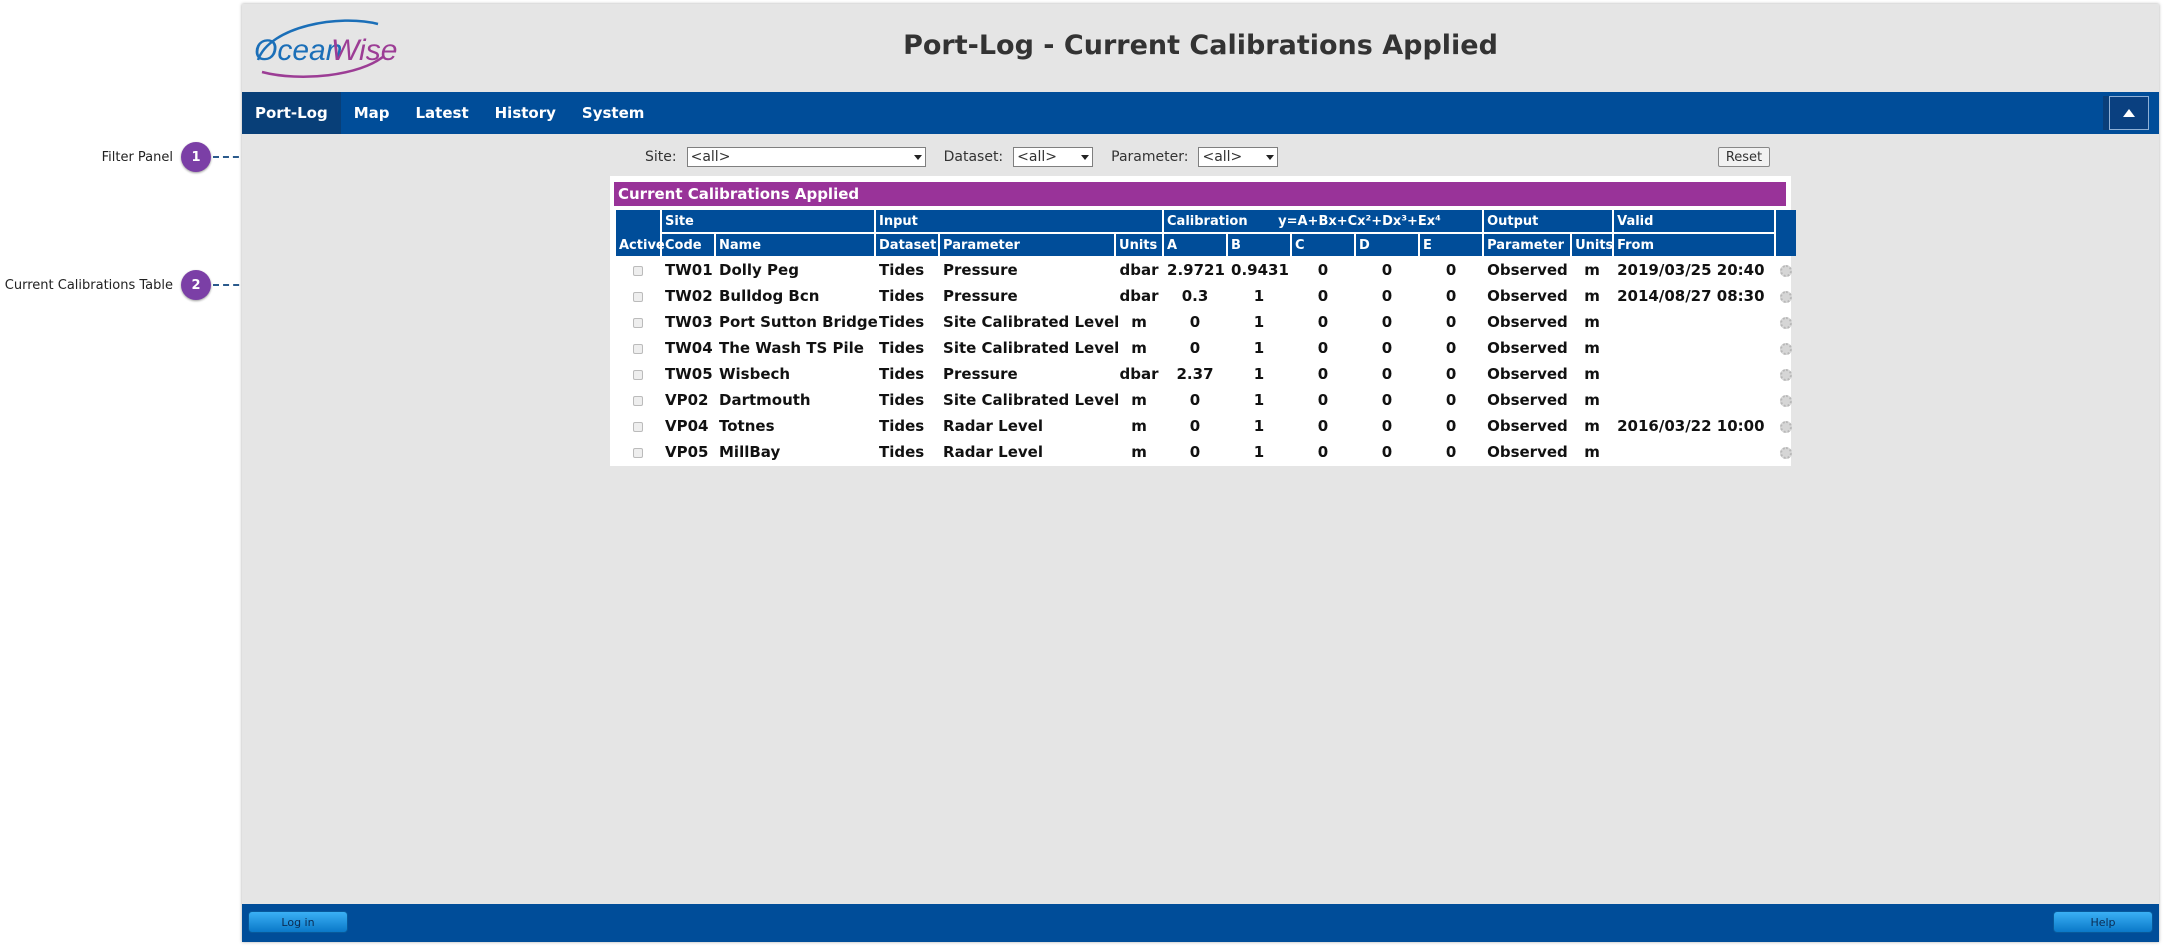 The width and height of the screenshot is (2167, 950). I want to click on footer-bar: Log in Help, so click(1200, 923).